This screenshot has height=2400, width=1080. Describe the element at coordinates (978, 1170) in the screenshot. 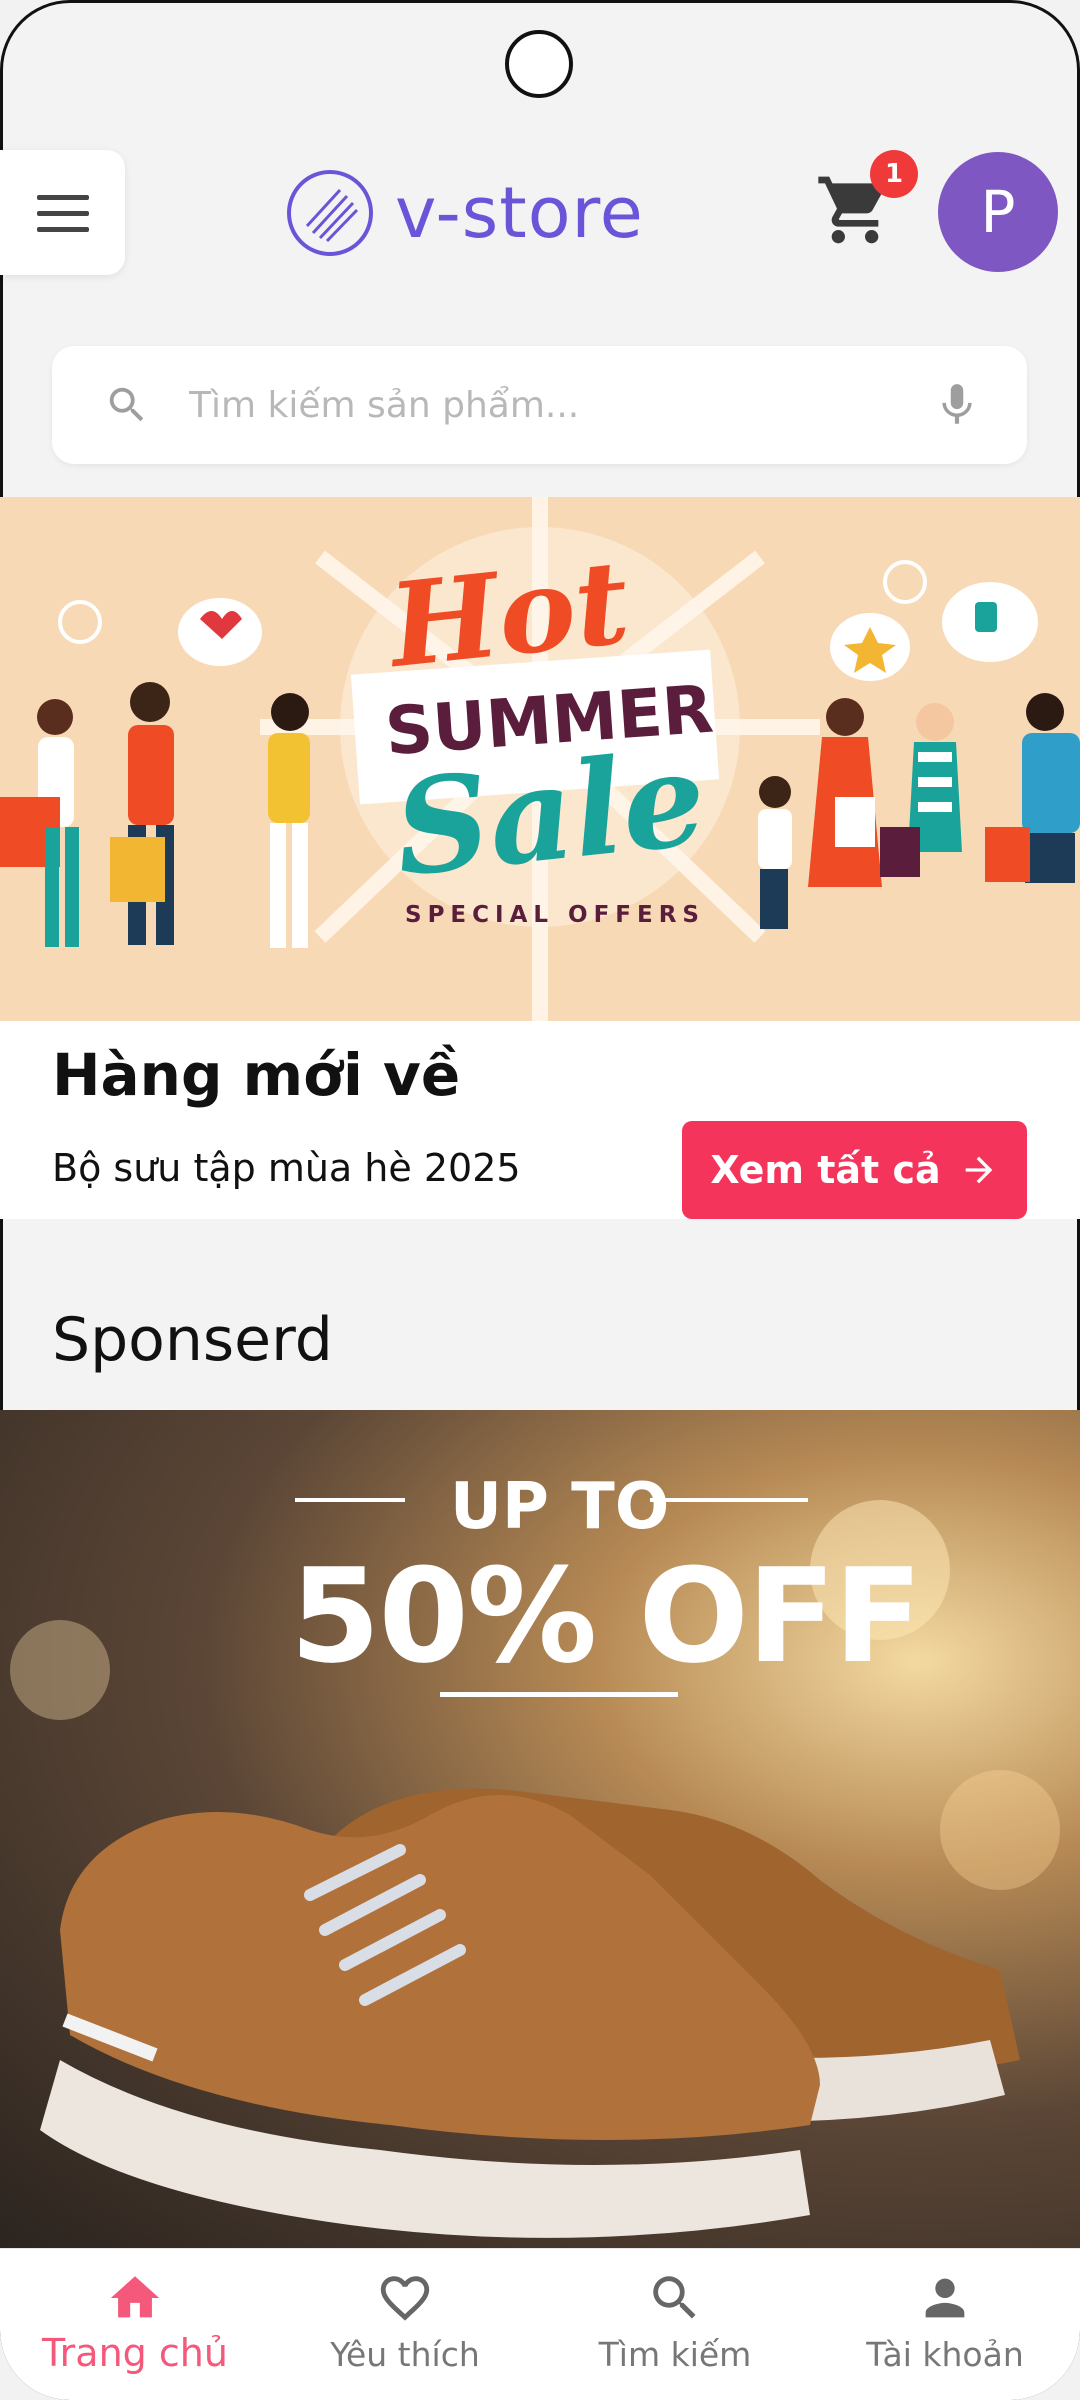

I see `arrow-right-icon` at that location.